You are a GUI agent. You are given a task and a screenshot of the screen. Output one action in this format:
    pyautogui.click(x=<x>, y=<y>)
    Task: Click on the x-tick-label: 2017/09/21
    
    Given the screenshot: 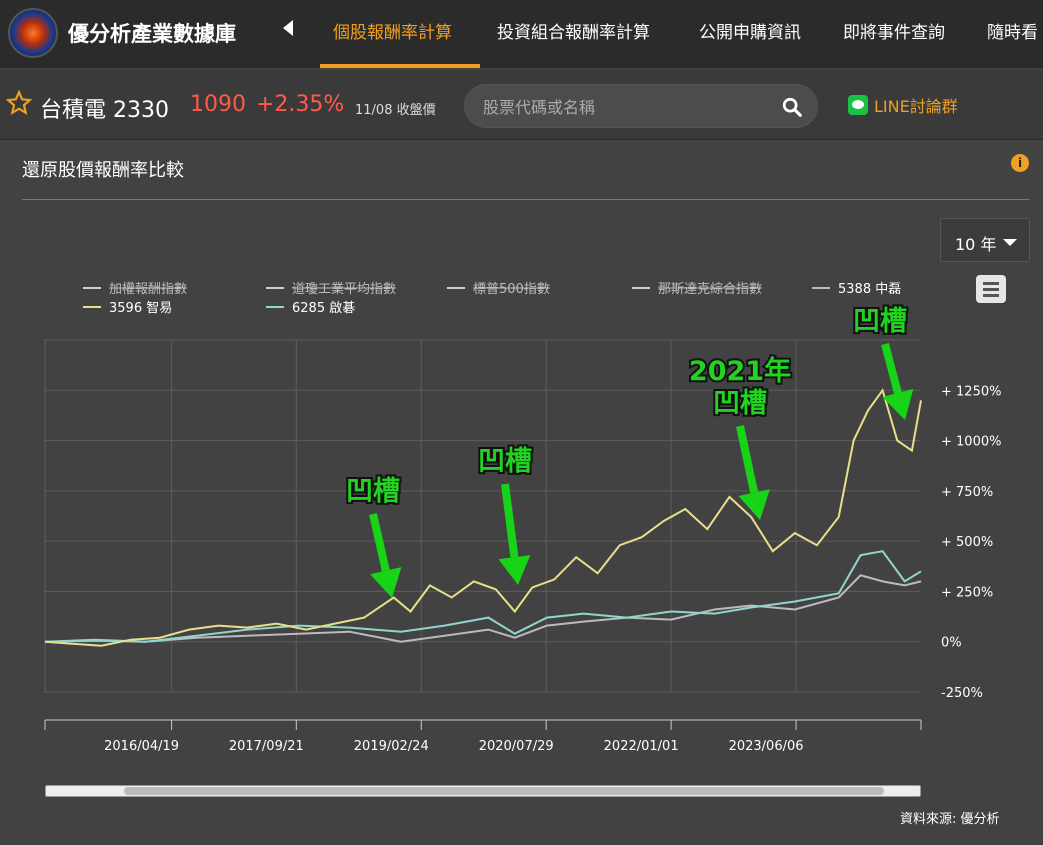 What is the action you would take?
    pyautogui.click(x=266, y=746)
    